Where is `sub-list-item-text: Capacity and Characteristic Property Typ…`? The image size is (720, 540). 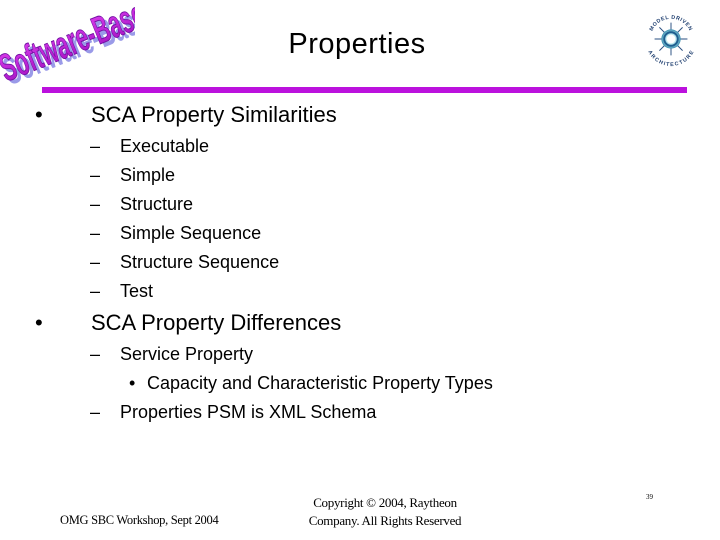 sub-list-item-text: Capacity and Characteristic Property Typ… is located at coordinates (320, 383).